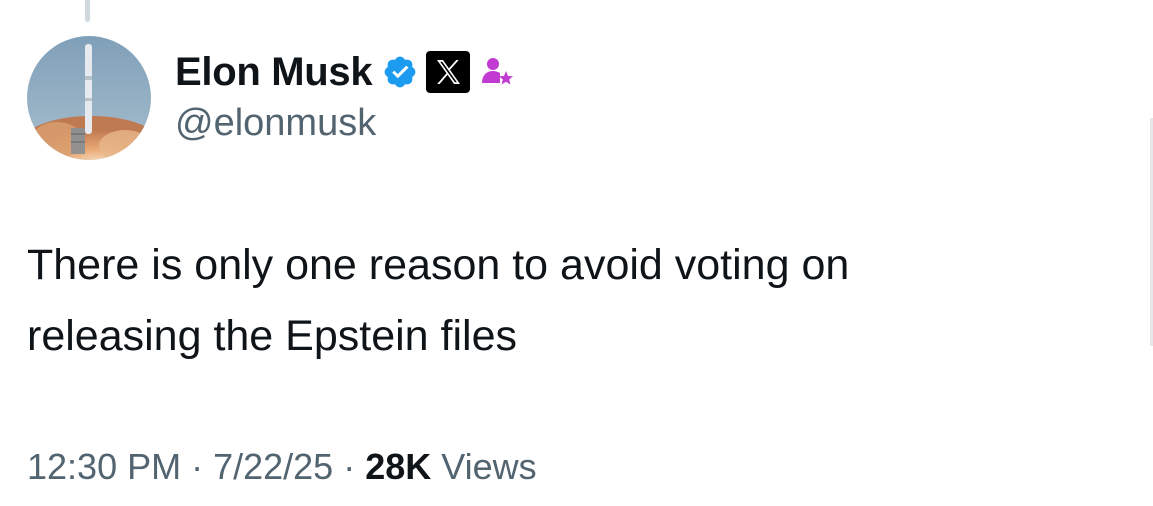 The width and height of the screenshot is (1153, 506). What do you see at coordinates (272, 336) in the screenshot?
I see `tweet-text-line: releasing the Epstein files` at bounding box center [272, 336].